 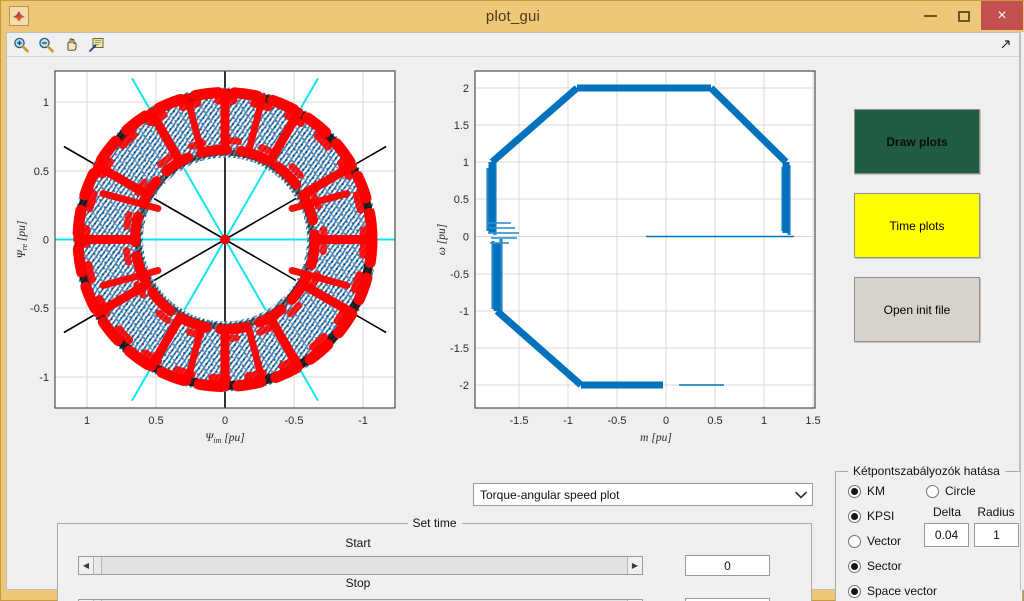 I want to click on radio-kpsi-dot, so click(x=854, y=516).